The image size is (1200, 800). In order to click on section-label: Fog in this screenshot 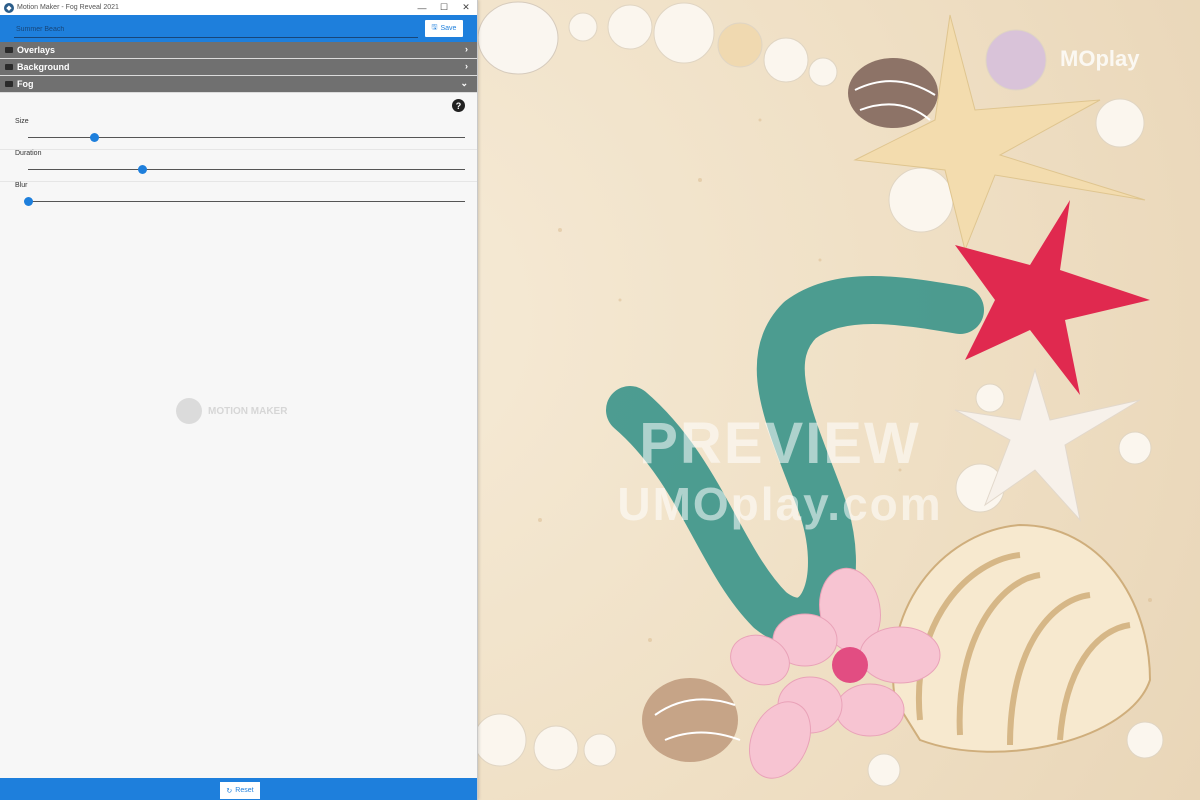, I will do `click(25, 84)`.